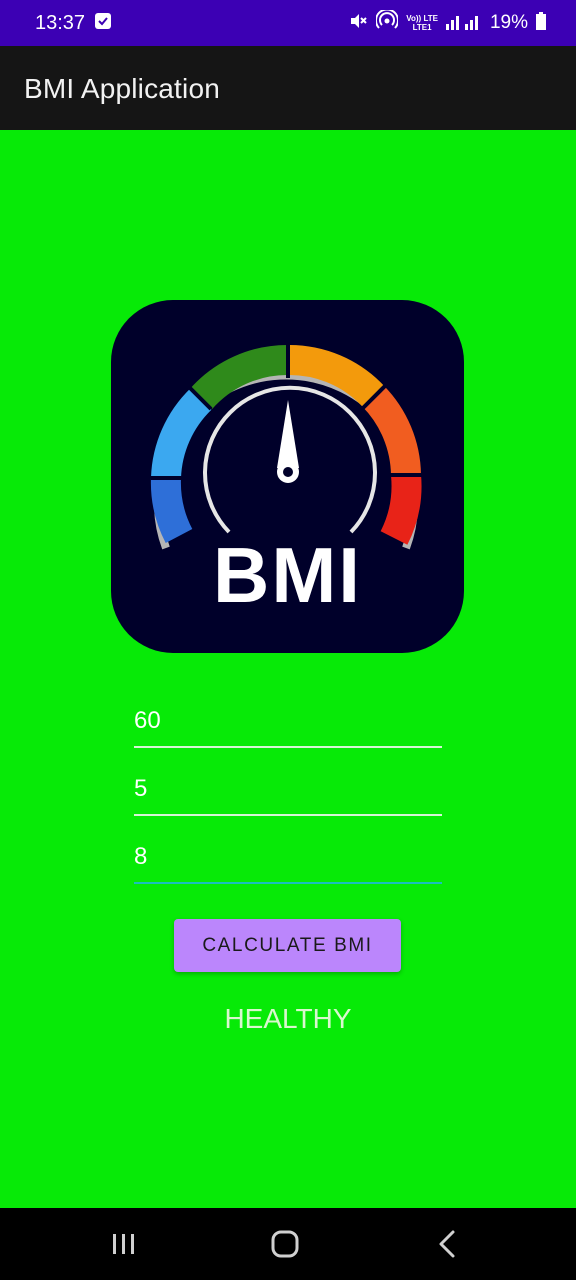 This screenshot has height=1280, width=576. I want to click on volte-indicator: Vo)) LTE LTE1, so click(422, 23).